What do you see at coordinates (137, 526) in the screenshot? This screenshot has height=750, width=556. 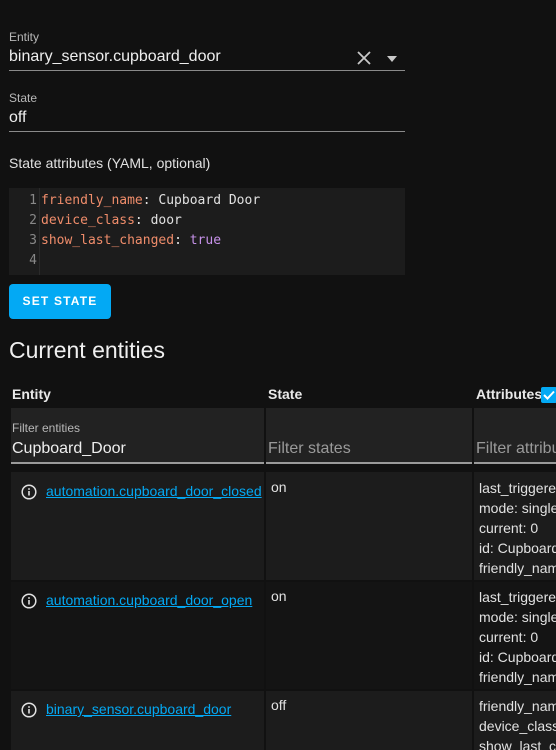 I see `table-row-entity-cell: automation.cupboard_door_closed` at bounding box center [137, 526].